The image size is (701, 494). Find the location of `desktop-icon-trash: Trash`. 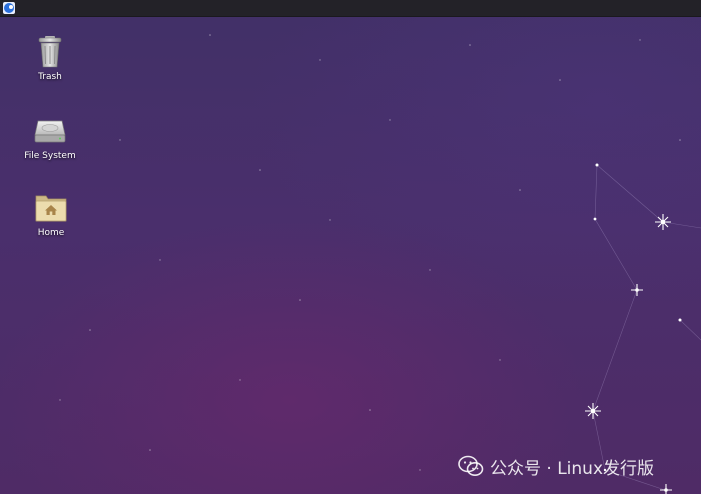

desktop-icon-trash: Trash is located at coordinates (50, 58).